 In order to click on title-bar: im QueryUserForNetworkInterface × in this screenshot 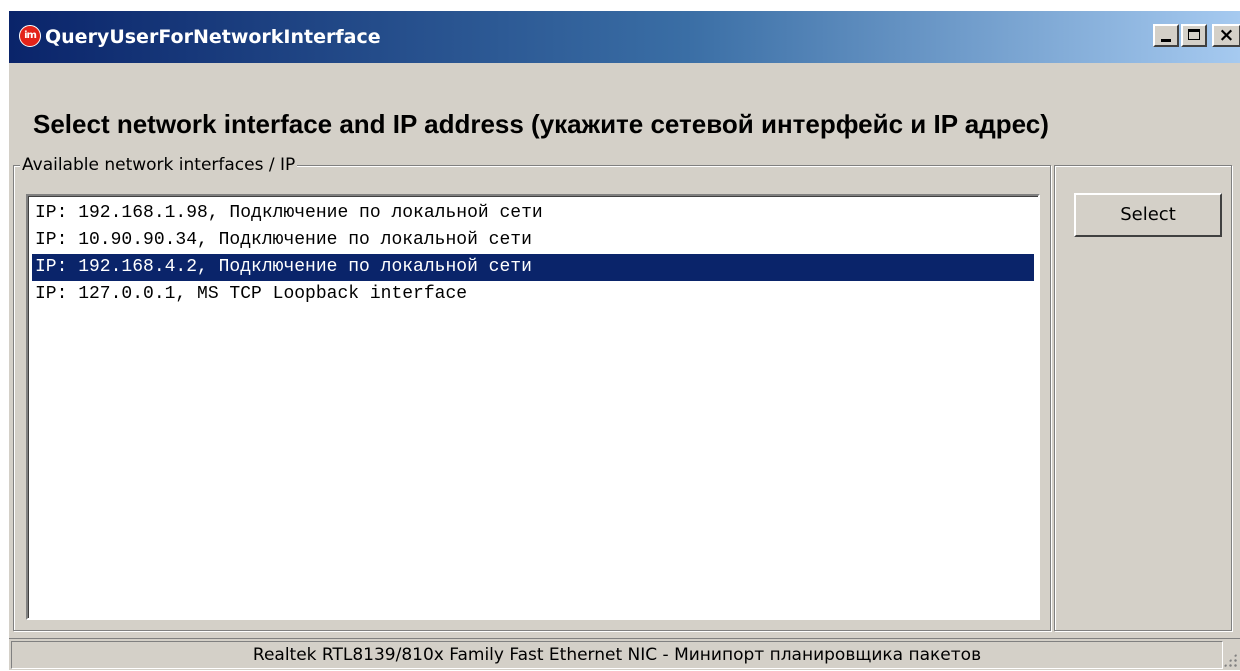, I will do `click(624, 37)`.